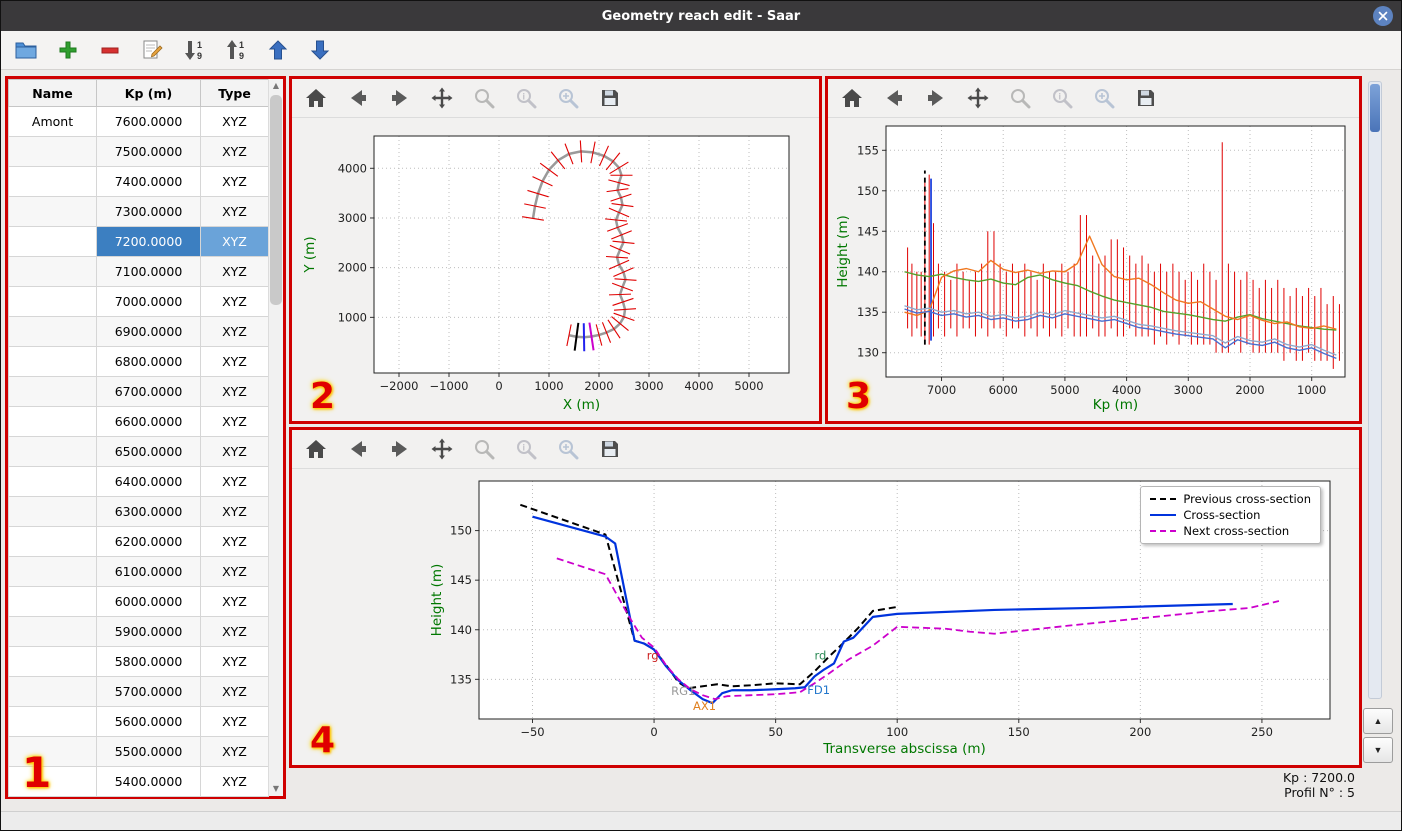 This screenshot has width=1402, height=831. Describe the element at coordinates (138, 721) in the screenshot. I see `table-row: 5600.0000 XYZ` at that location.